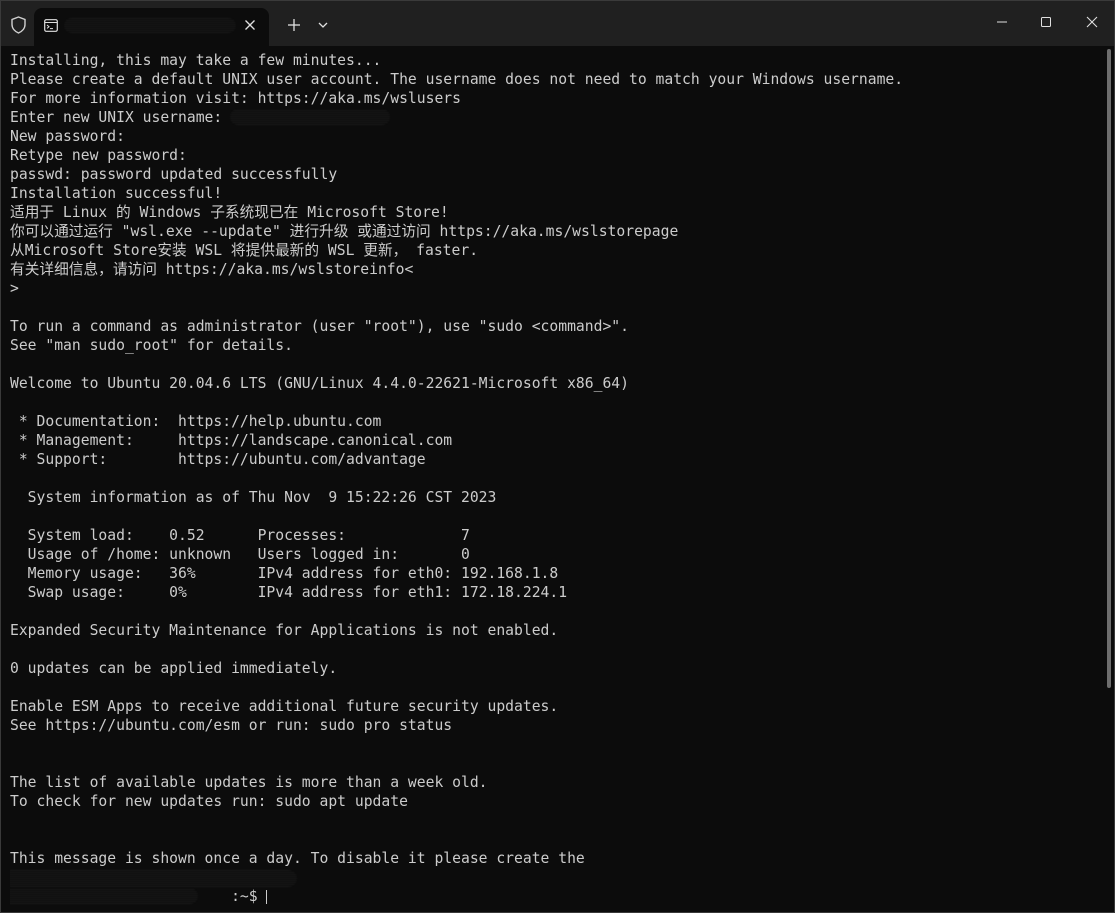  What do you see at coordinates (240, 535) in the screenshot?
I see `terminal-line: System load: 0.52 Processes: 7` at bounding box center [240, 535].